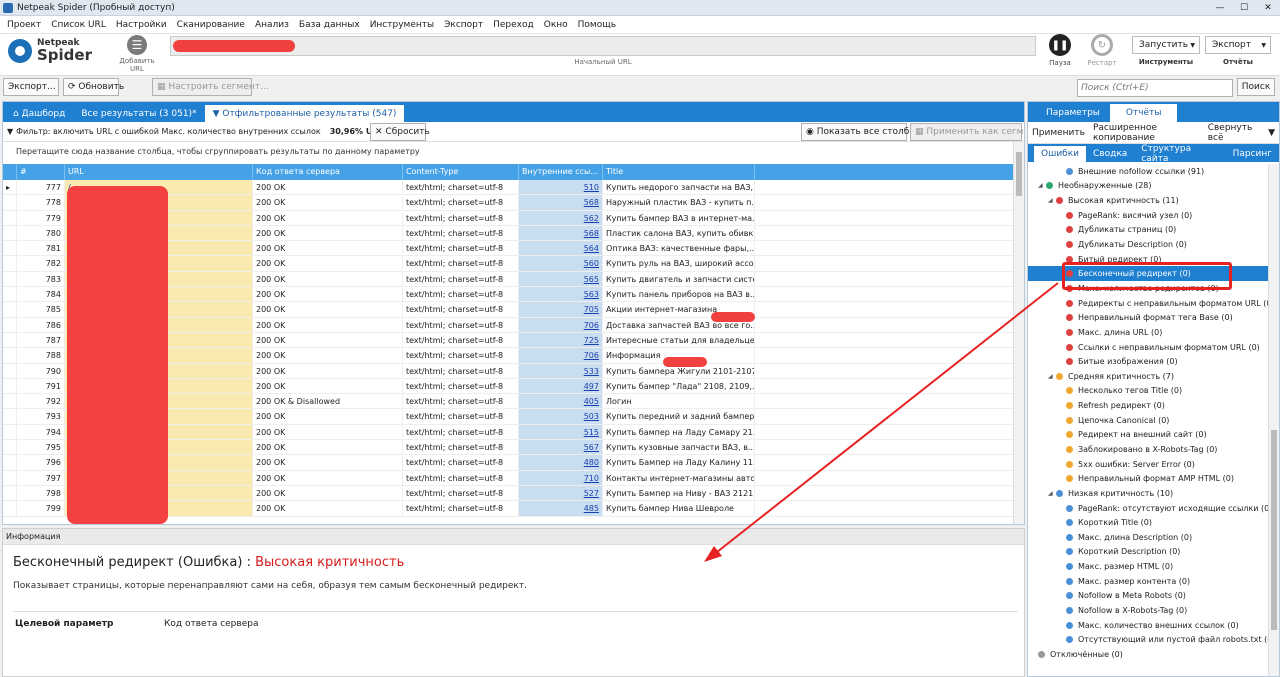 The width and height of the screenshot is (1280, 677). I want to click on advanced-copy-button: Расширенное копирование, so click(1146, 133).